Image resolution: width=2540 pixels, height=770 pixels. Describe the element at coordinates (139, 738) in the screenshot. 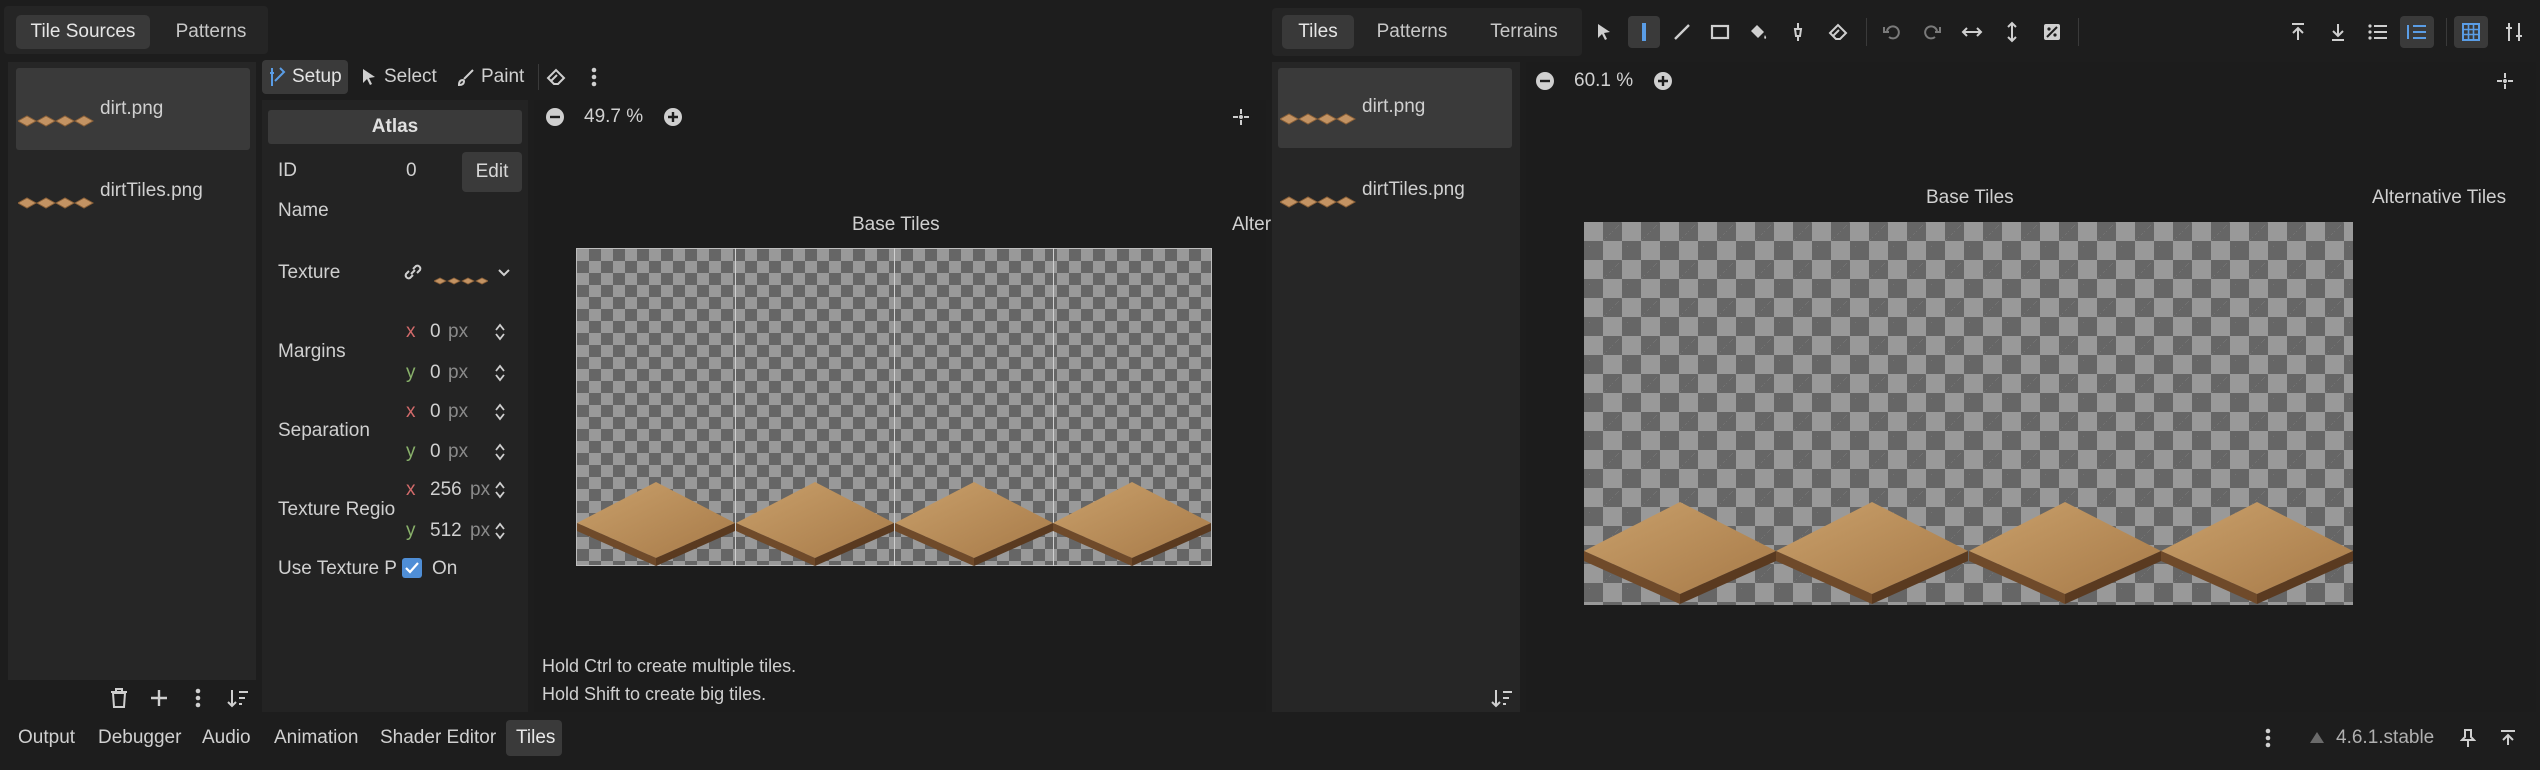

I see `bottom-tab-debugger: Debugger` at that location.